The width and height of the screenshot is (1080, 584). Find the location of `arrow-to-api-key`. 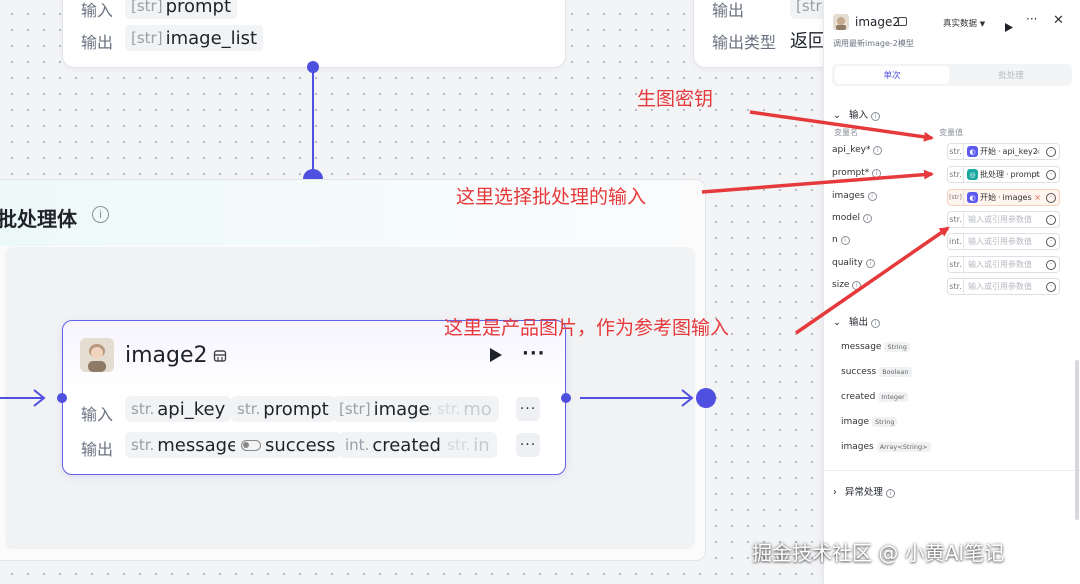

arrow-to-api-key is located at coordinates (841, 126).